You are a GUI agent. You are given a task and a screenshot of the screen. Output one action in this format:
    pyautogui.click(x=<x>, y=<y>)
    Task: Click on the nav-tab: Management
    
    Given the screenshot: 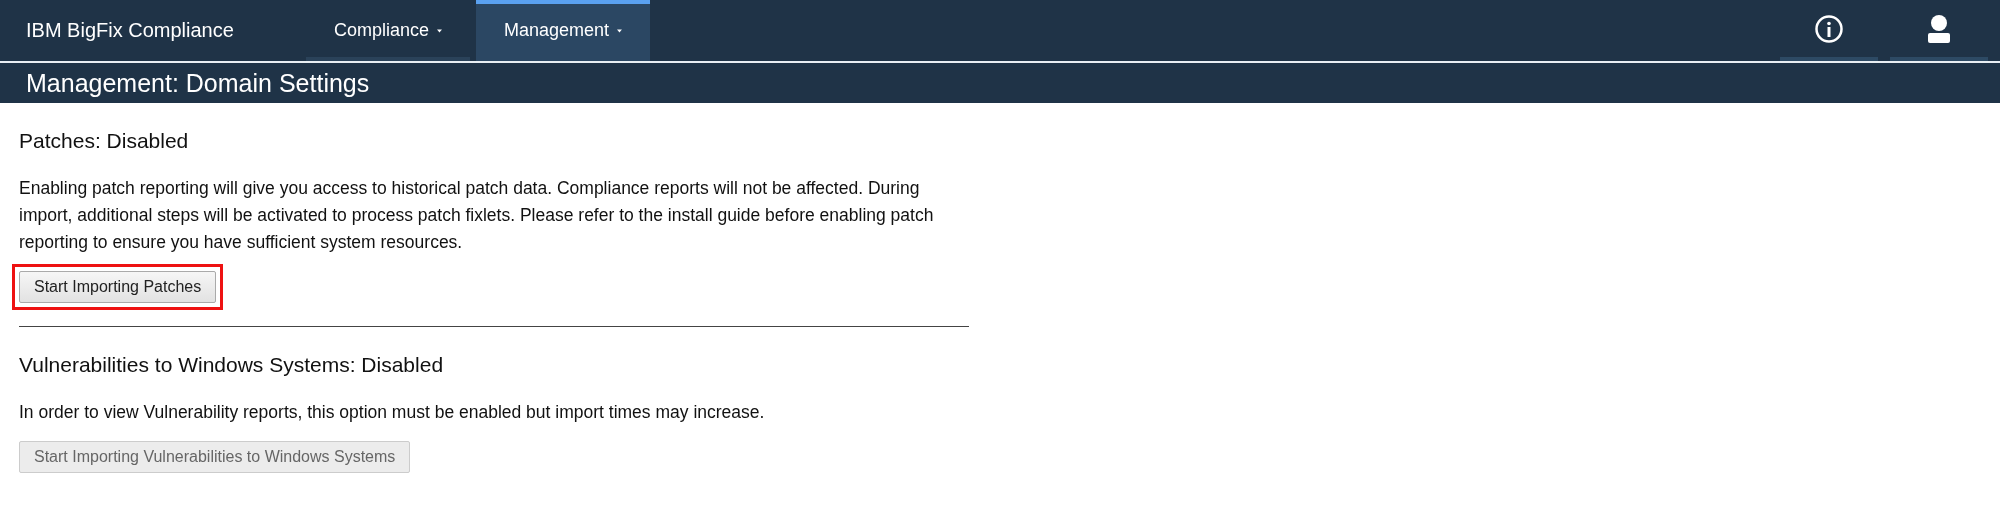 What is the action you would take?
    pyautogui.click(x=563, y=30)
    